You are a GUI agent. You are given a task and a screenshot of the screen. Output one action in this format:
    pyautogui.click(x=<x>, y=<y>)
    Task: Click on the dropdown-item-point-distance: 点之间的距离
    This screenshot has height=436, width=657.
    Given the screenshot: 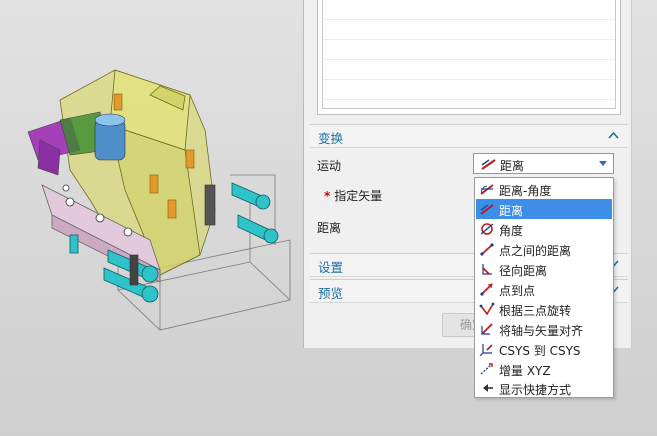 What is the action you would take?
    pyautogui.click(x=544, y=249)
    